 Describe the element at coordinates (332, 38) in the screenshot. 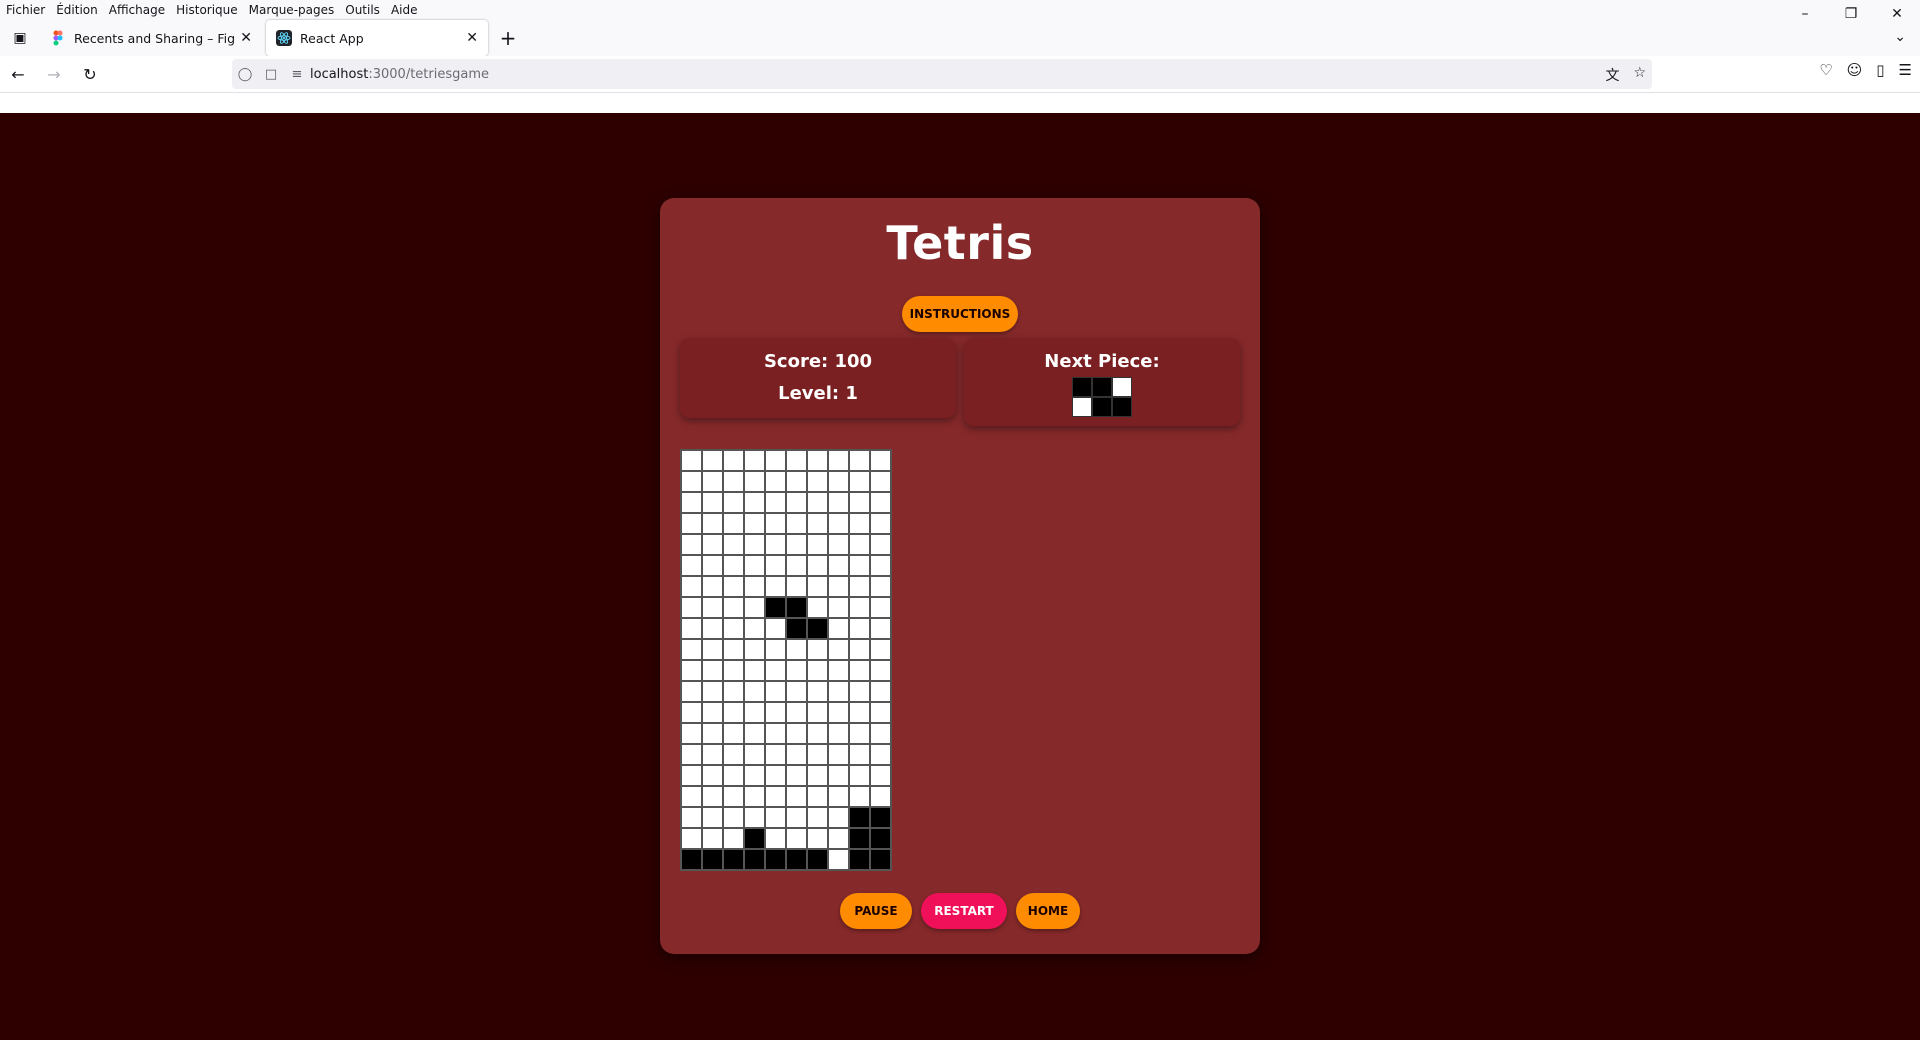

I see `tab-label: React App` at that location.